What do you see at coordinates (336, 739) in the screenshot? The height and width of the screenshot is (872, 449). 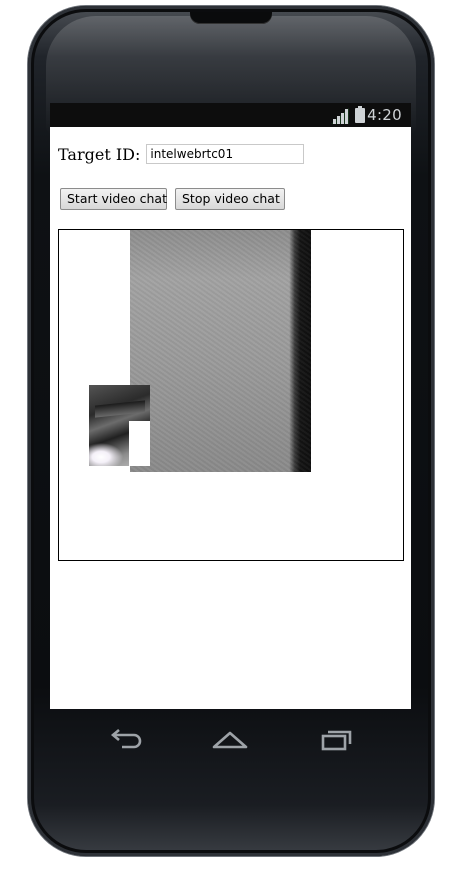 I see `recent-apps-icon` at bounding box center [336, 739].